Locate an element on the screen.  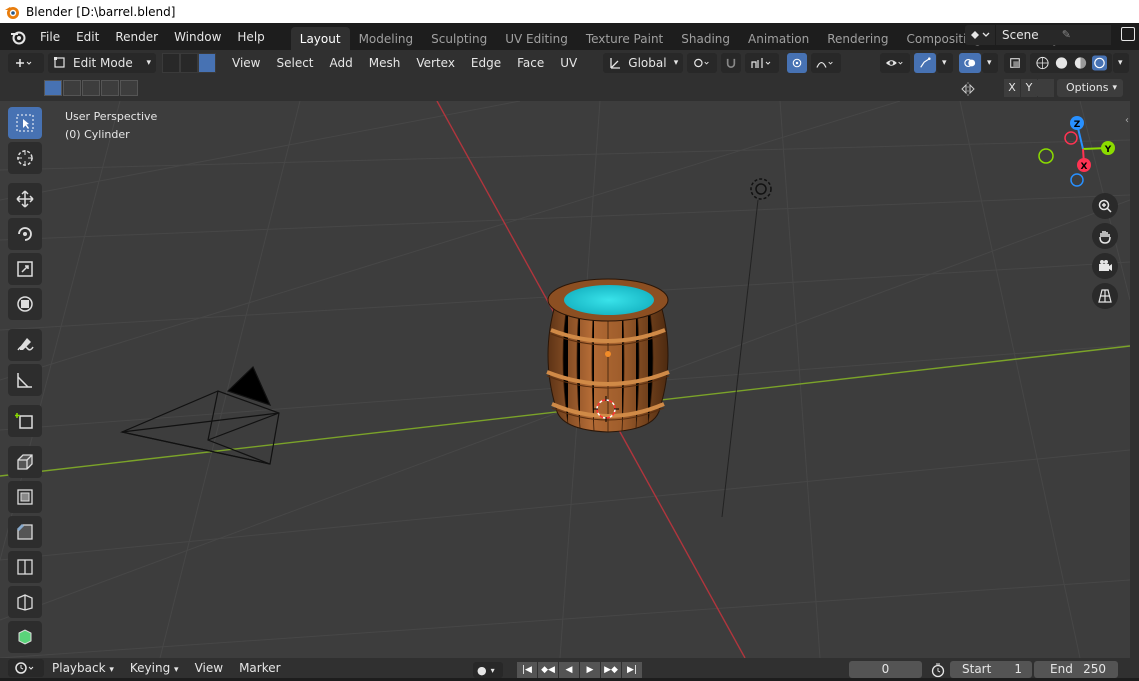
shading-dropdown: ▾ is located at coordinates (1121, 62).